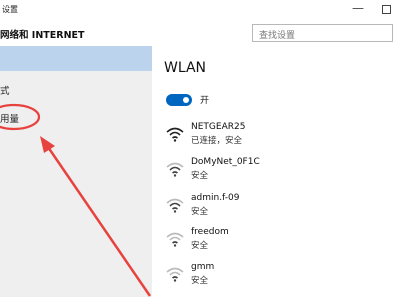 This screenshot has width=396, height=297. Describe the element at coordinates (276, 209) in the screenshot. I see `network-item: admin.f-09 安全` at that location.